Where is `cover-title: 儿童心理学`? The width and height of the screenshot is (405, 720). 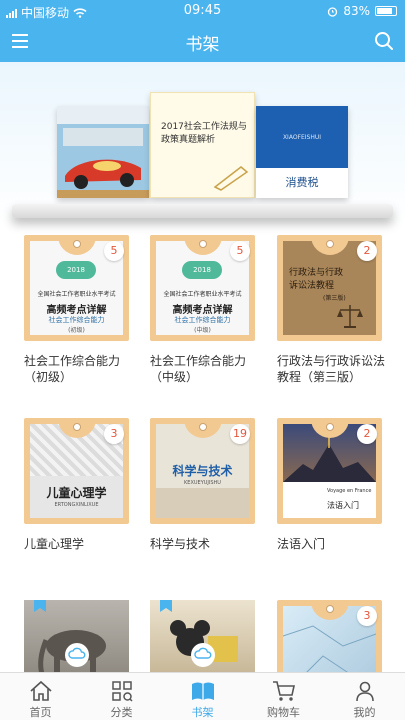
cover-title: 儿童心理学 is located at coordinates (76, 493).